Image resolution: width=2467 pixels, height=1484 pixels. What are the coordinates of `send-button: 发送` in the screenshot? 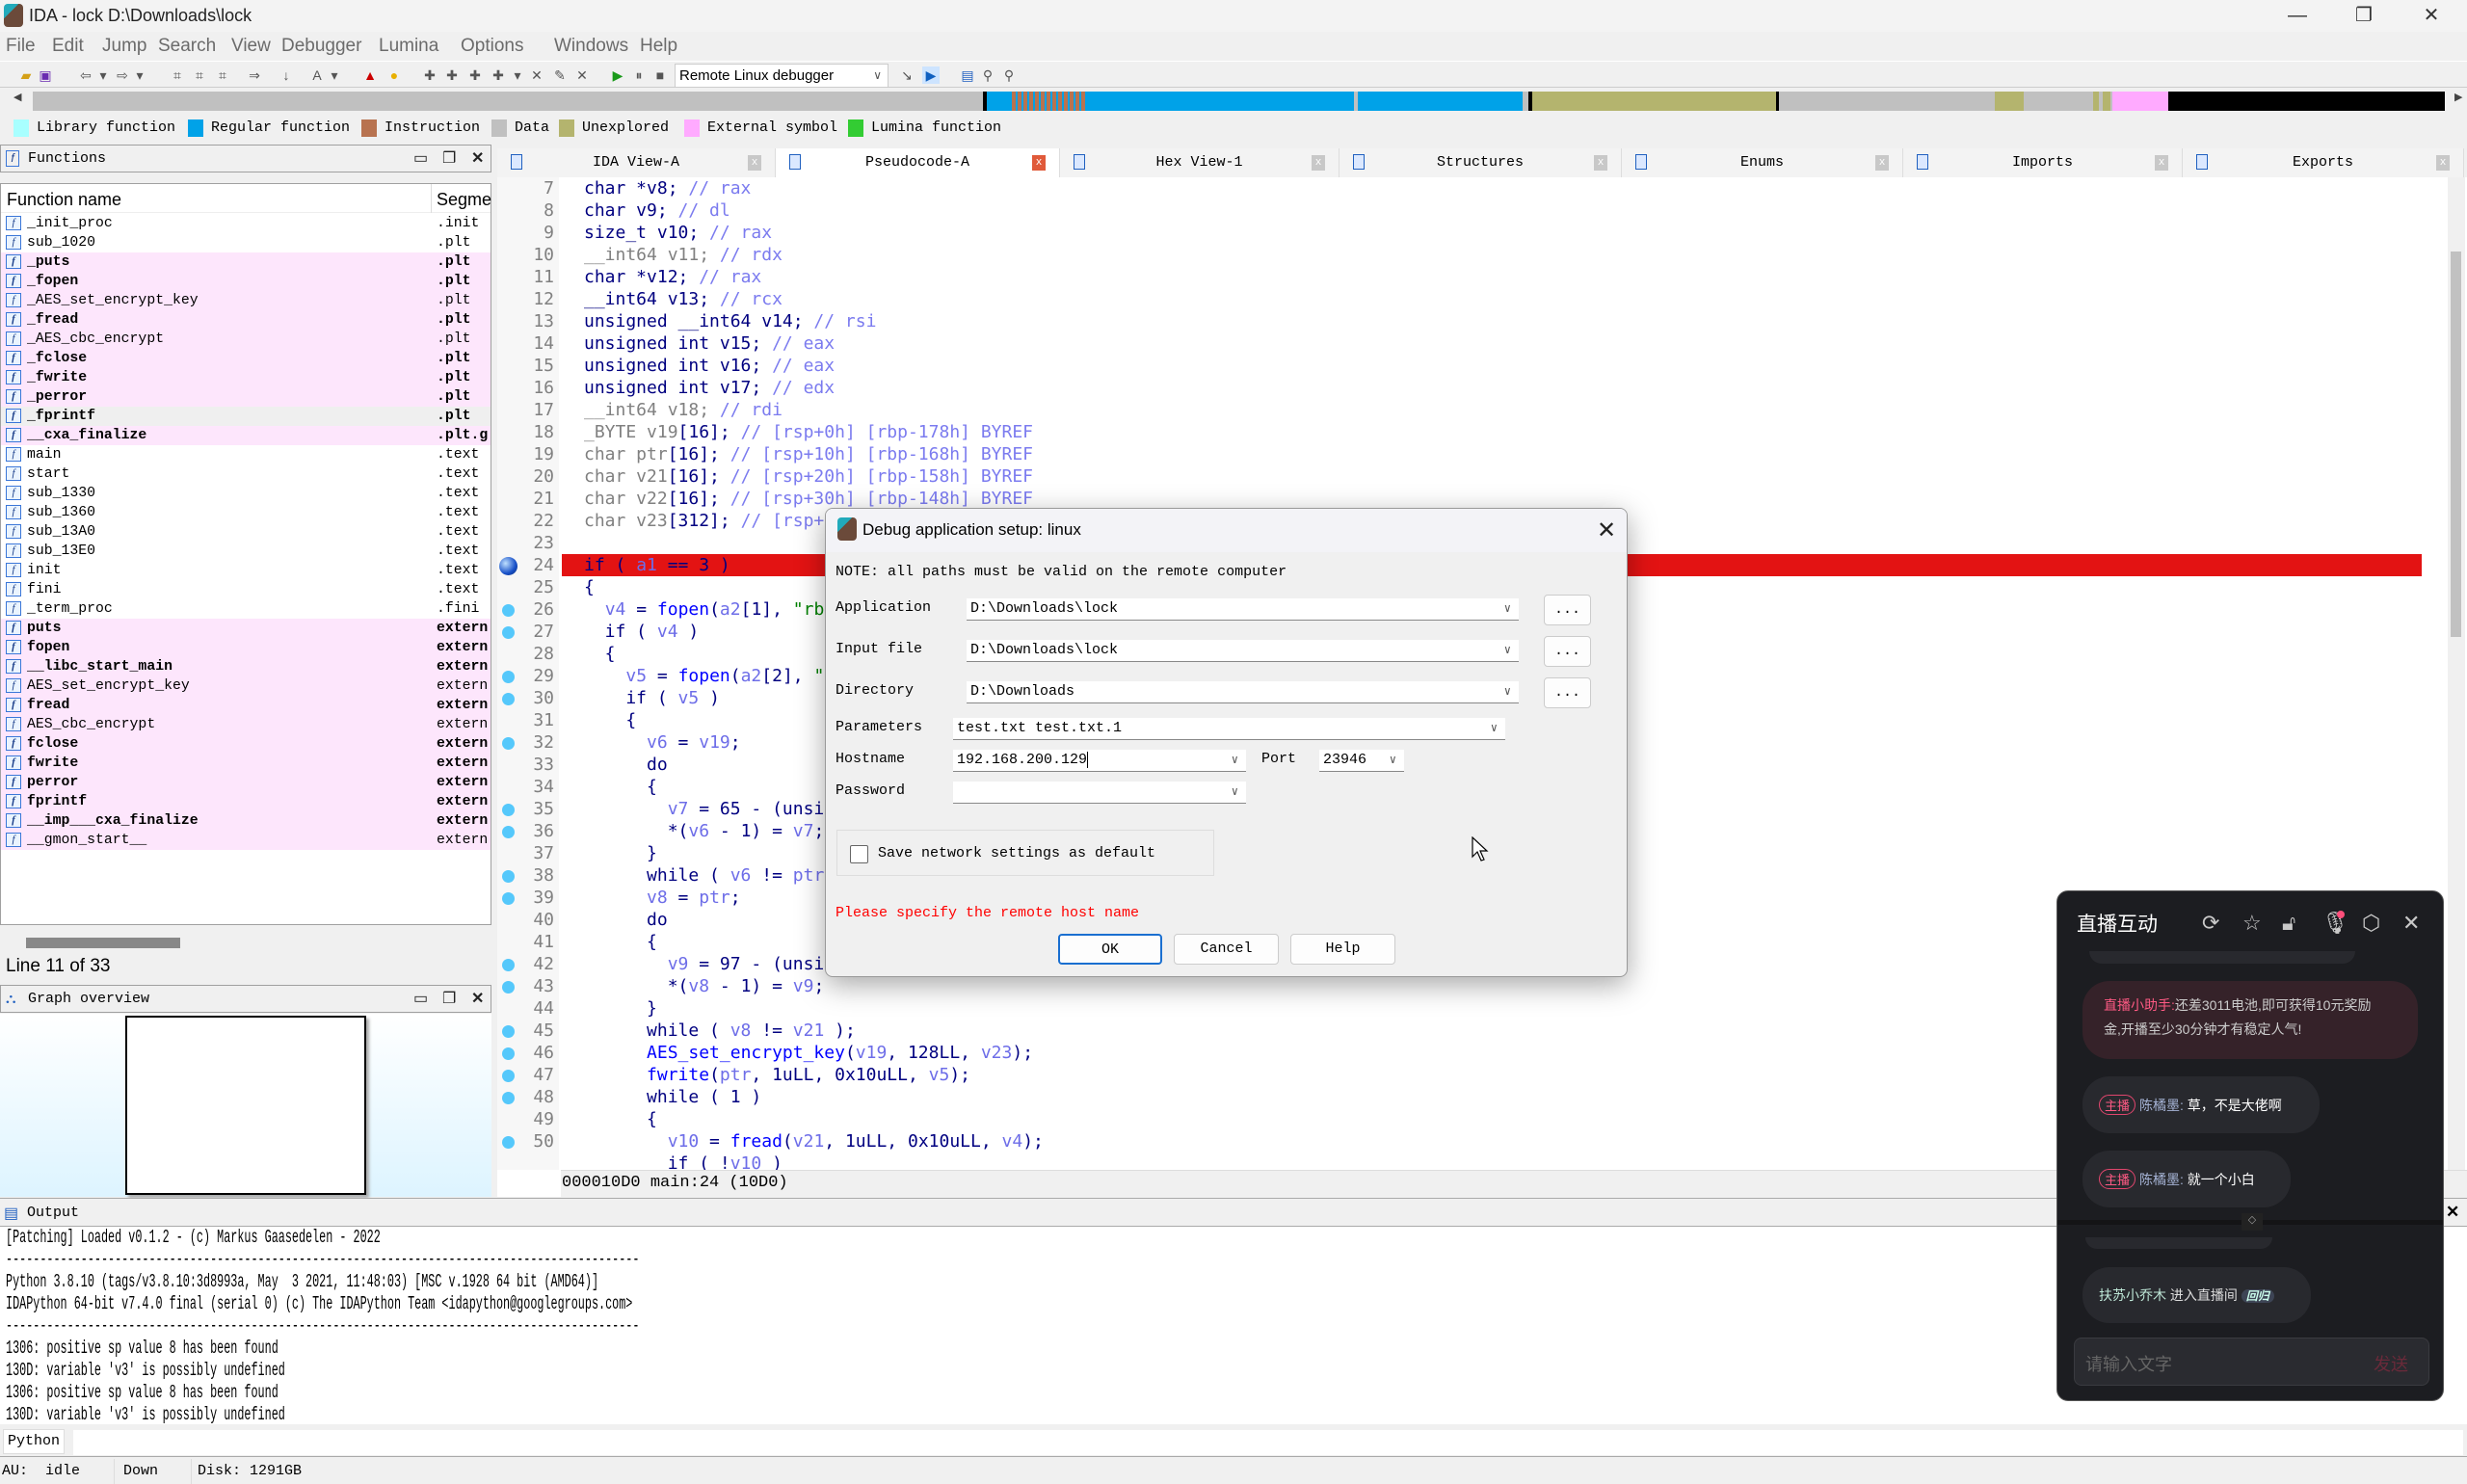 It's located at (2391, 1363).